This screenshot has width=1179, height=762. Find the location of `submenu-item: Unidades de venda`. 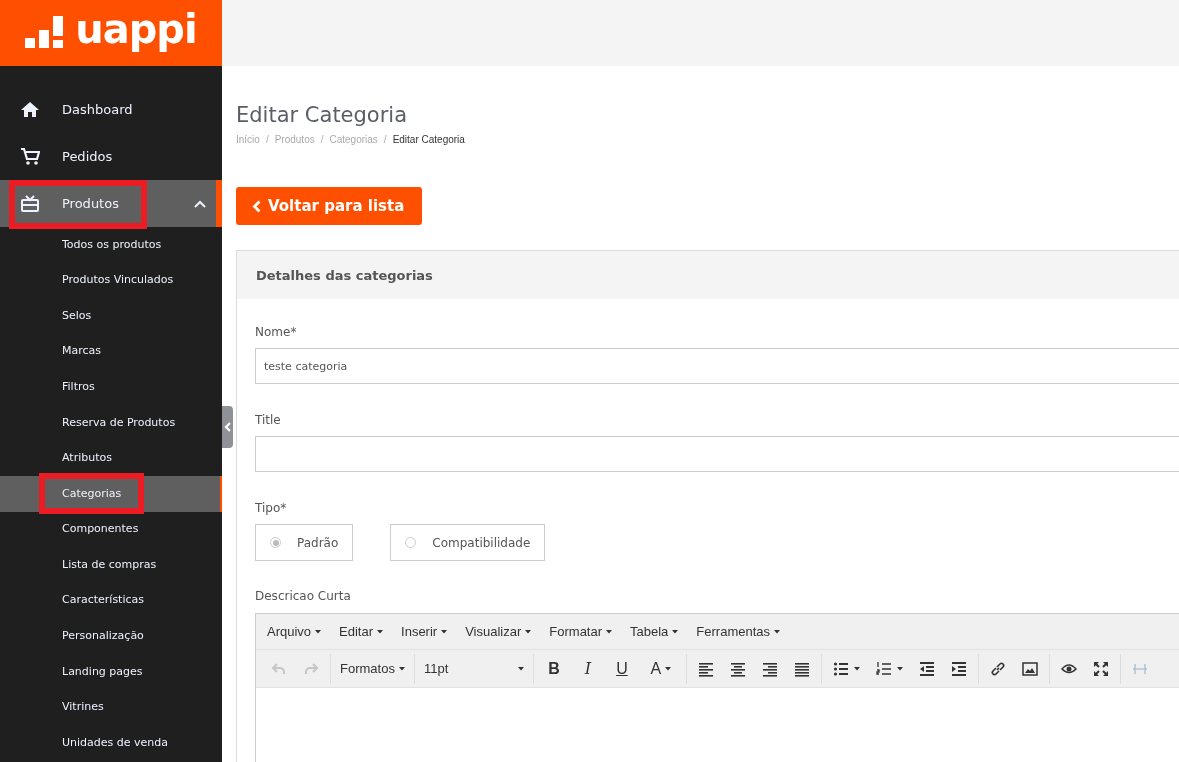

submenu-item: Unidades de venda is located at coordinates (111, 743).